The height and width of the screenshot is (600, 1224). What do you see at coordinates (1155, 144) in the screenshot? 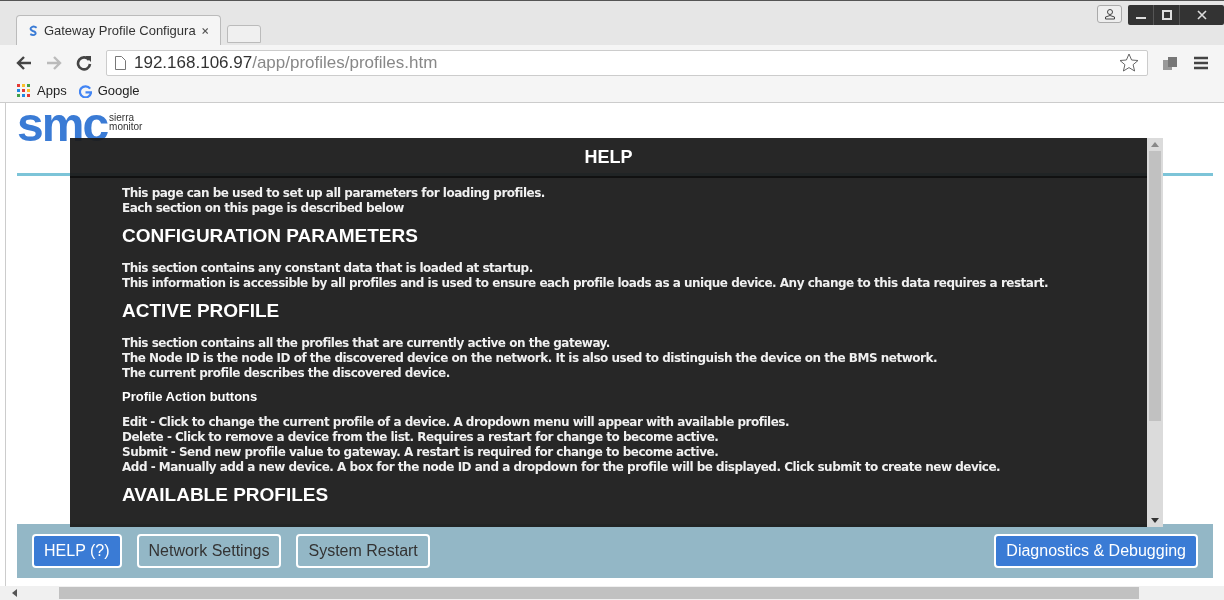
I see `scroll-up-icon` at bounding box center [1155, 144].